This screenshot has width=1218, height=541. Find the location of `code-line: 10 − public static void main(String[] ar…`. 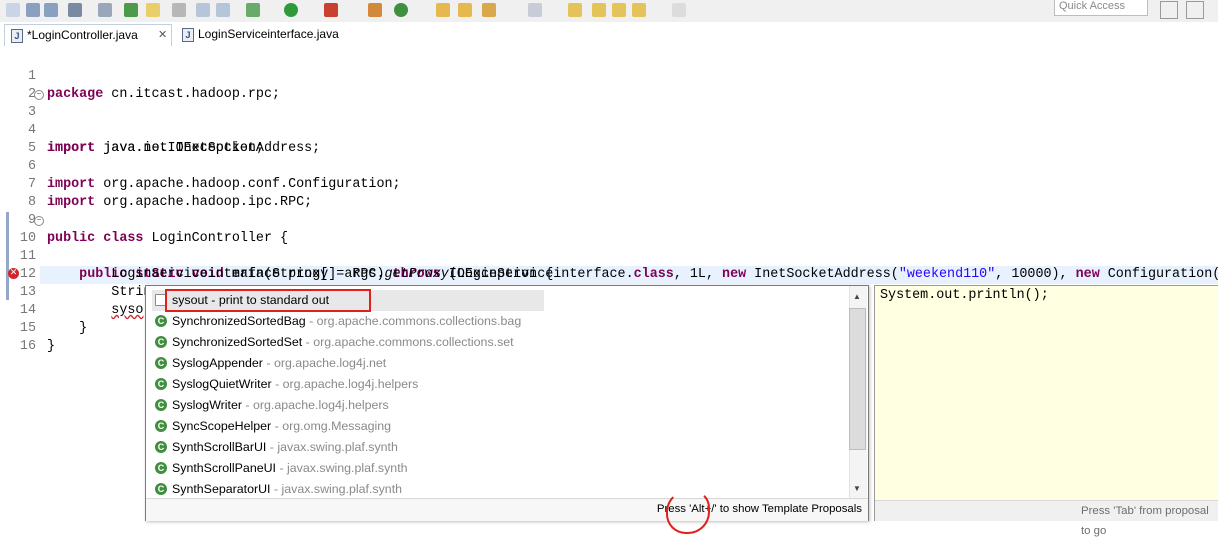

code-line: 10 − public static void main(String[] ar… is located at coordinates (609, 247).